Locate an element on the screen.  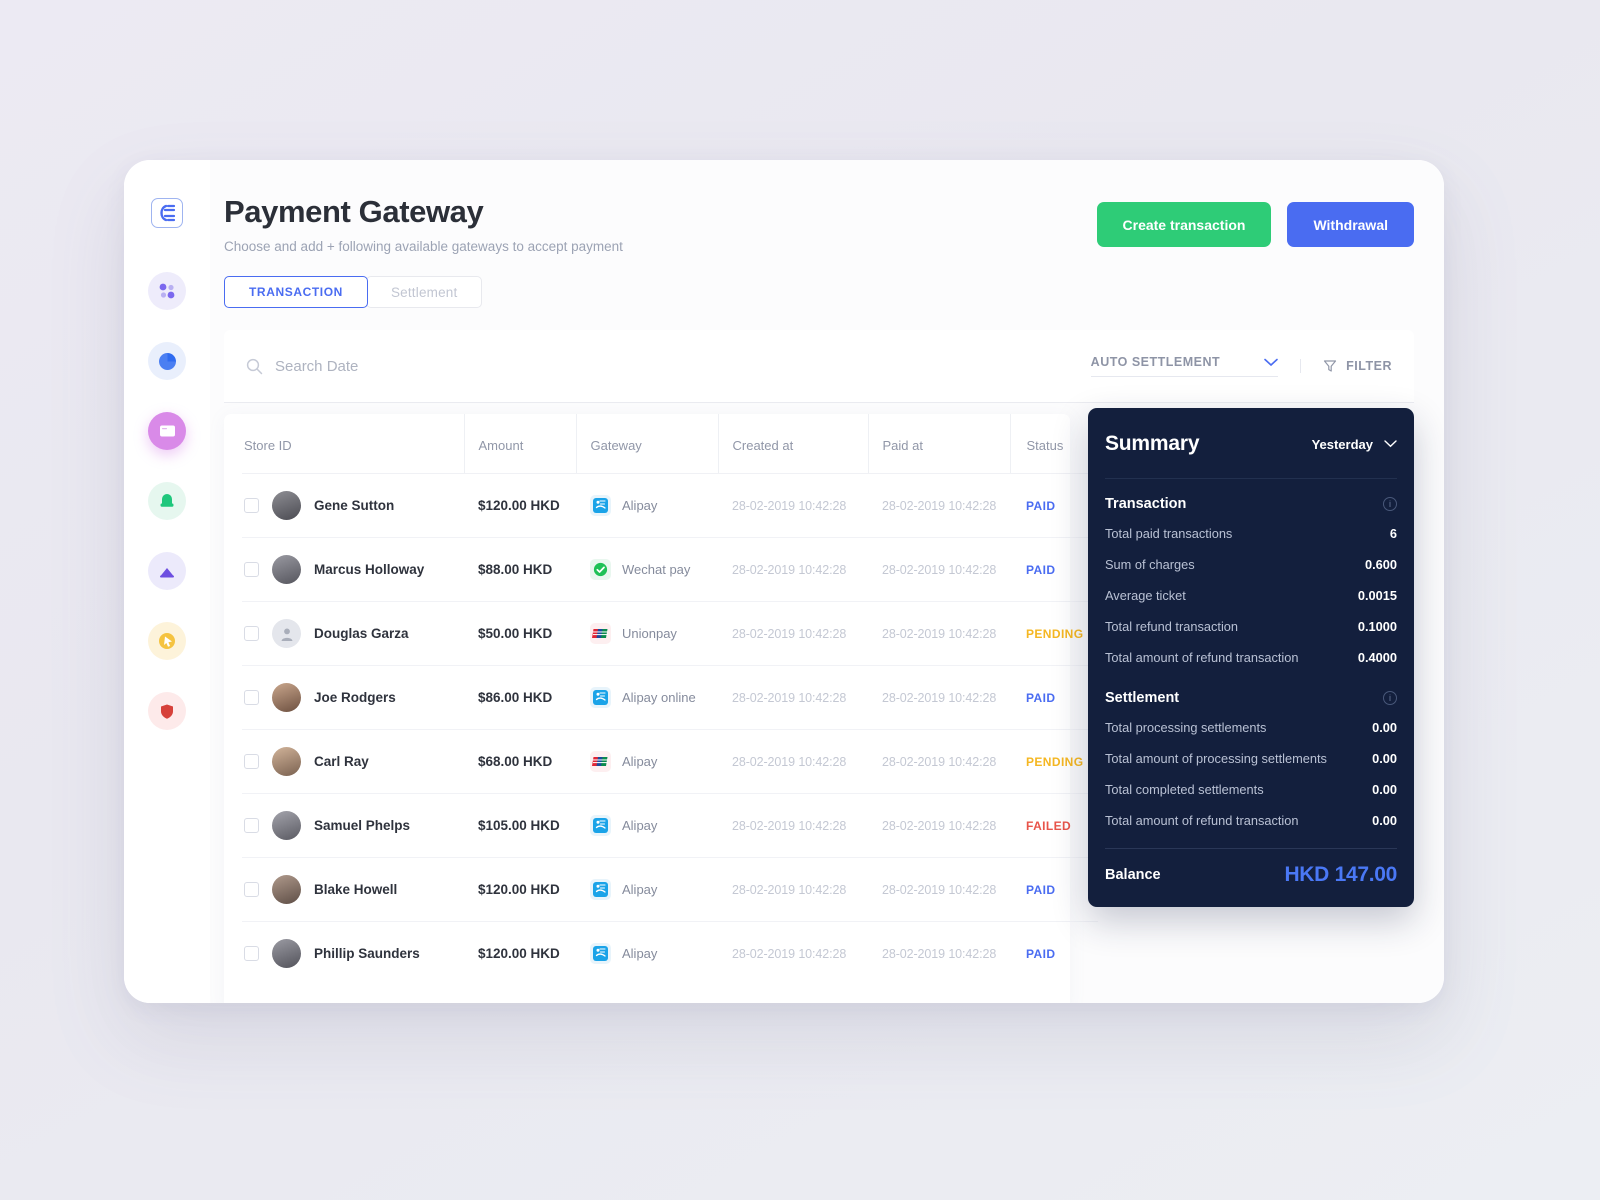
amount-value: $68.00 HKD is located at coordinates (515, 761).